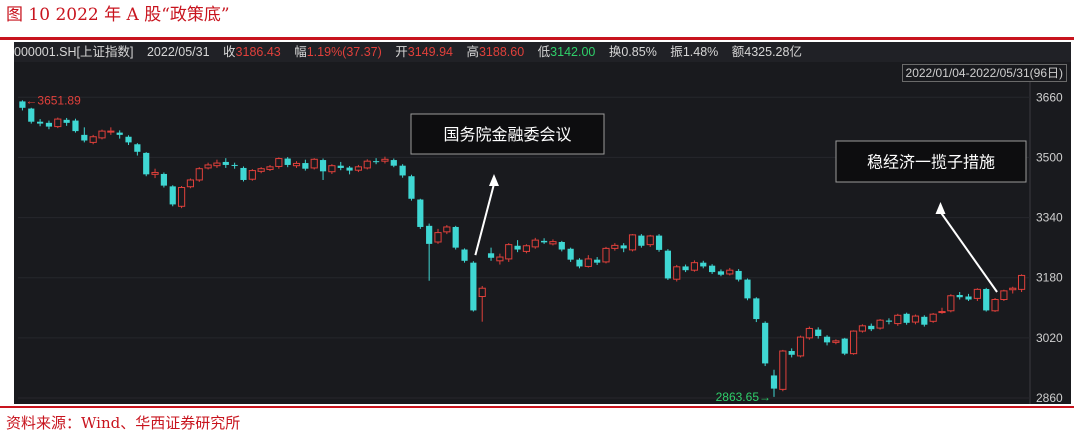  I want to click on y-tick-label: 3340, so click(1049, 218).